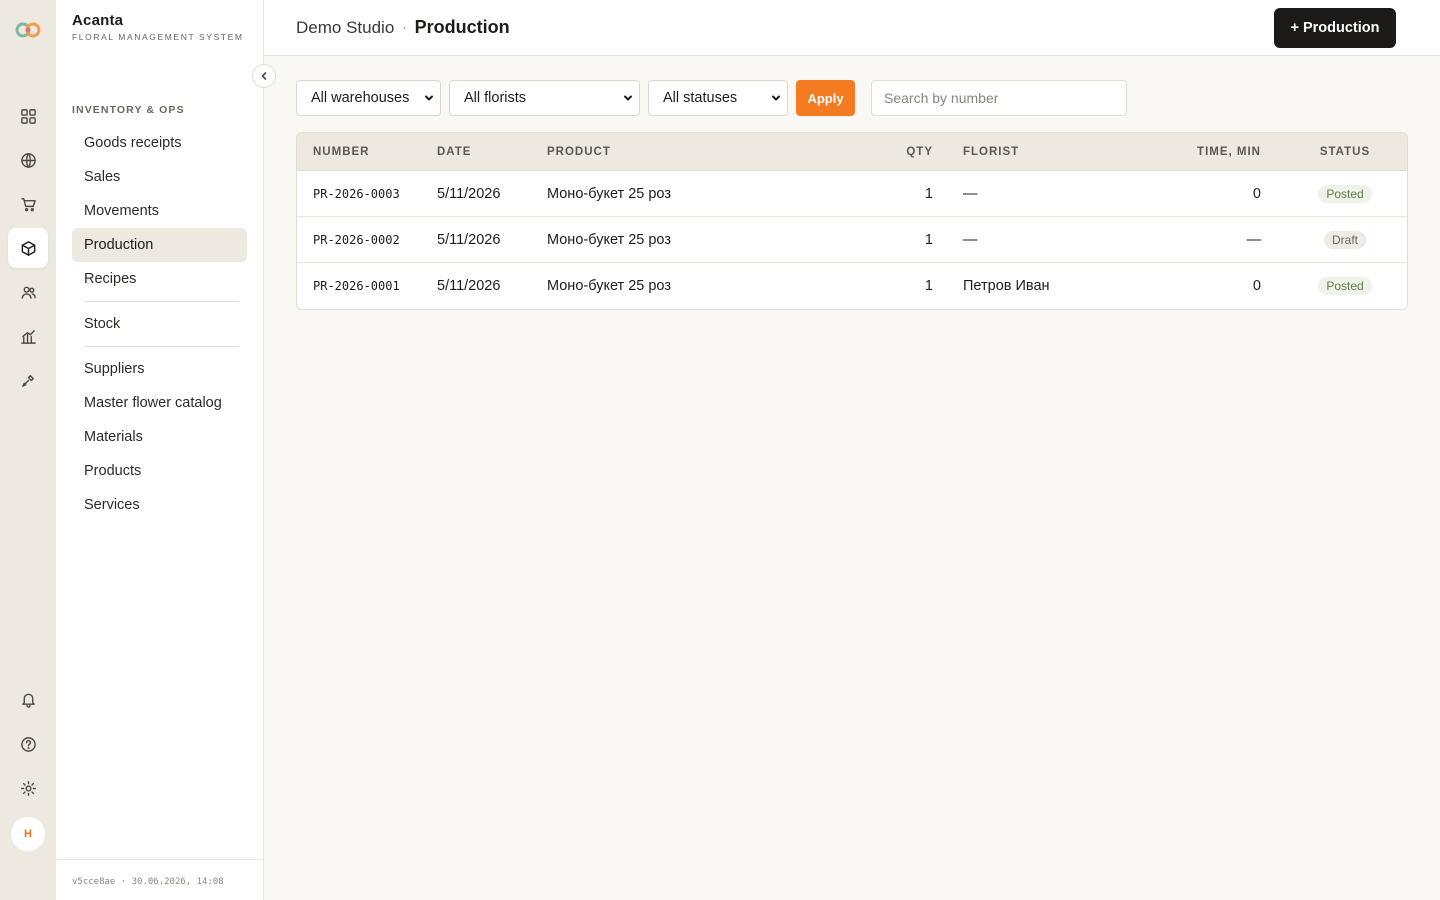  I want to click on section-label: INVENTORY & OPS, so click(128, 110).